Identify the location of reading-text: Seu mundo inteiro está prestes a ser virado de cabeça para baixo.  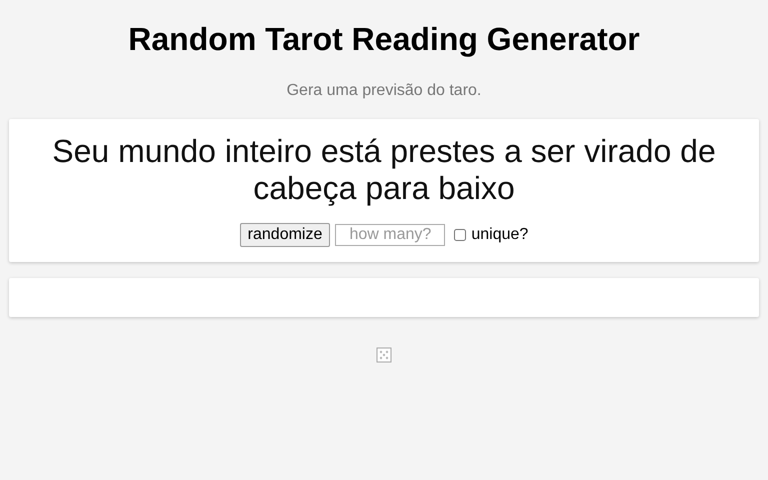
(384, 170).